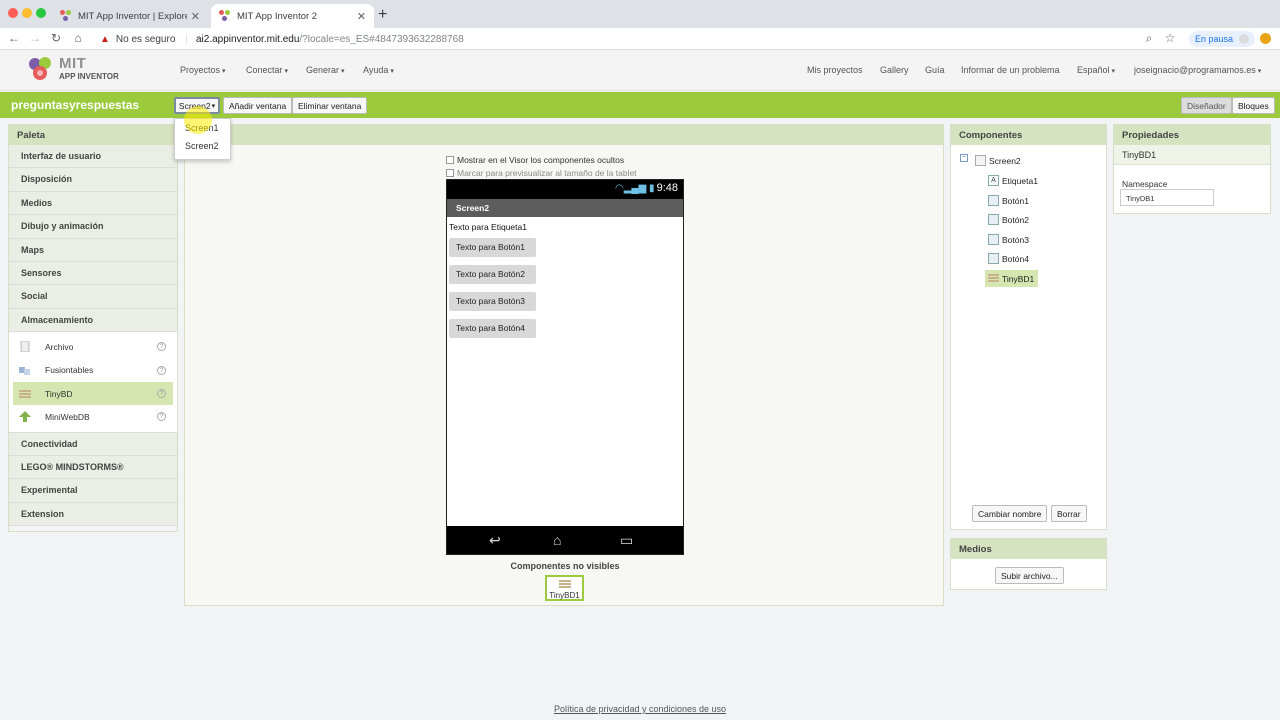  I want to click on palette-category: Interfaz de usuario, so click(93, 157).